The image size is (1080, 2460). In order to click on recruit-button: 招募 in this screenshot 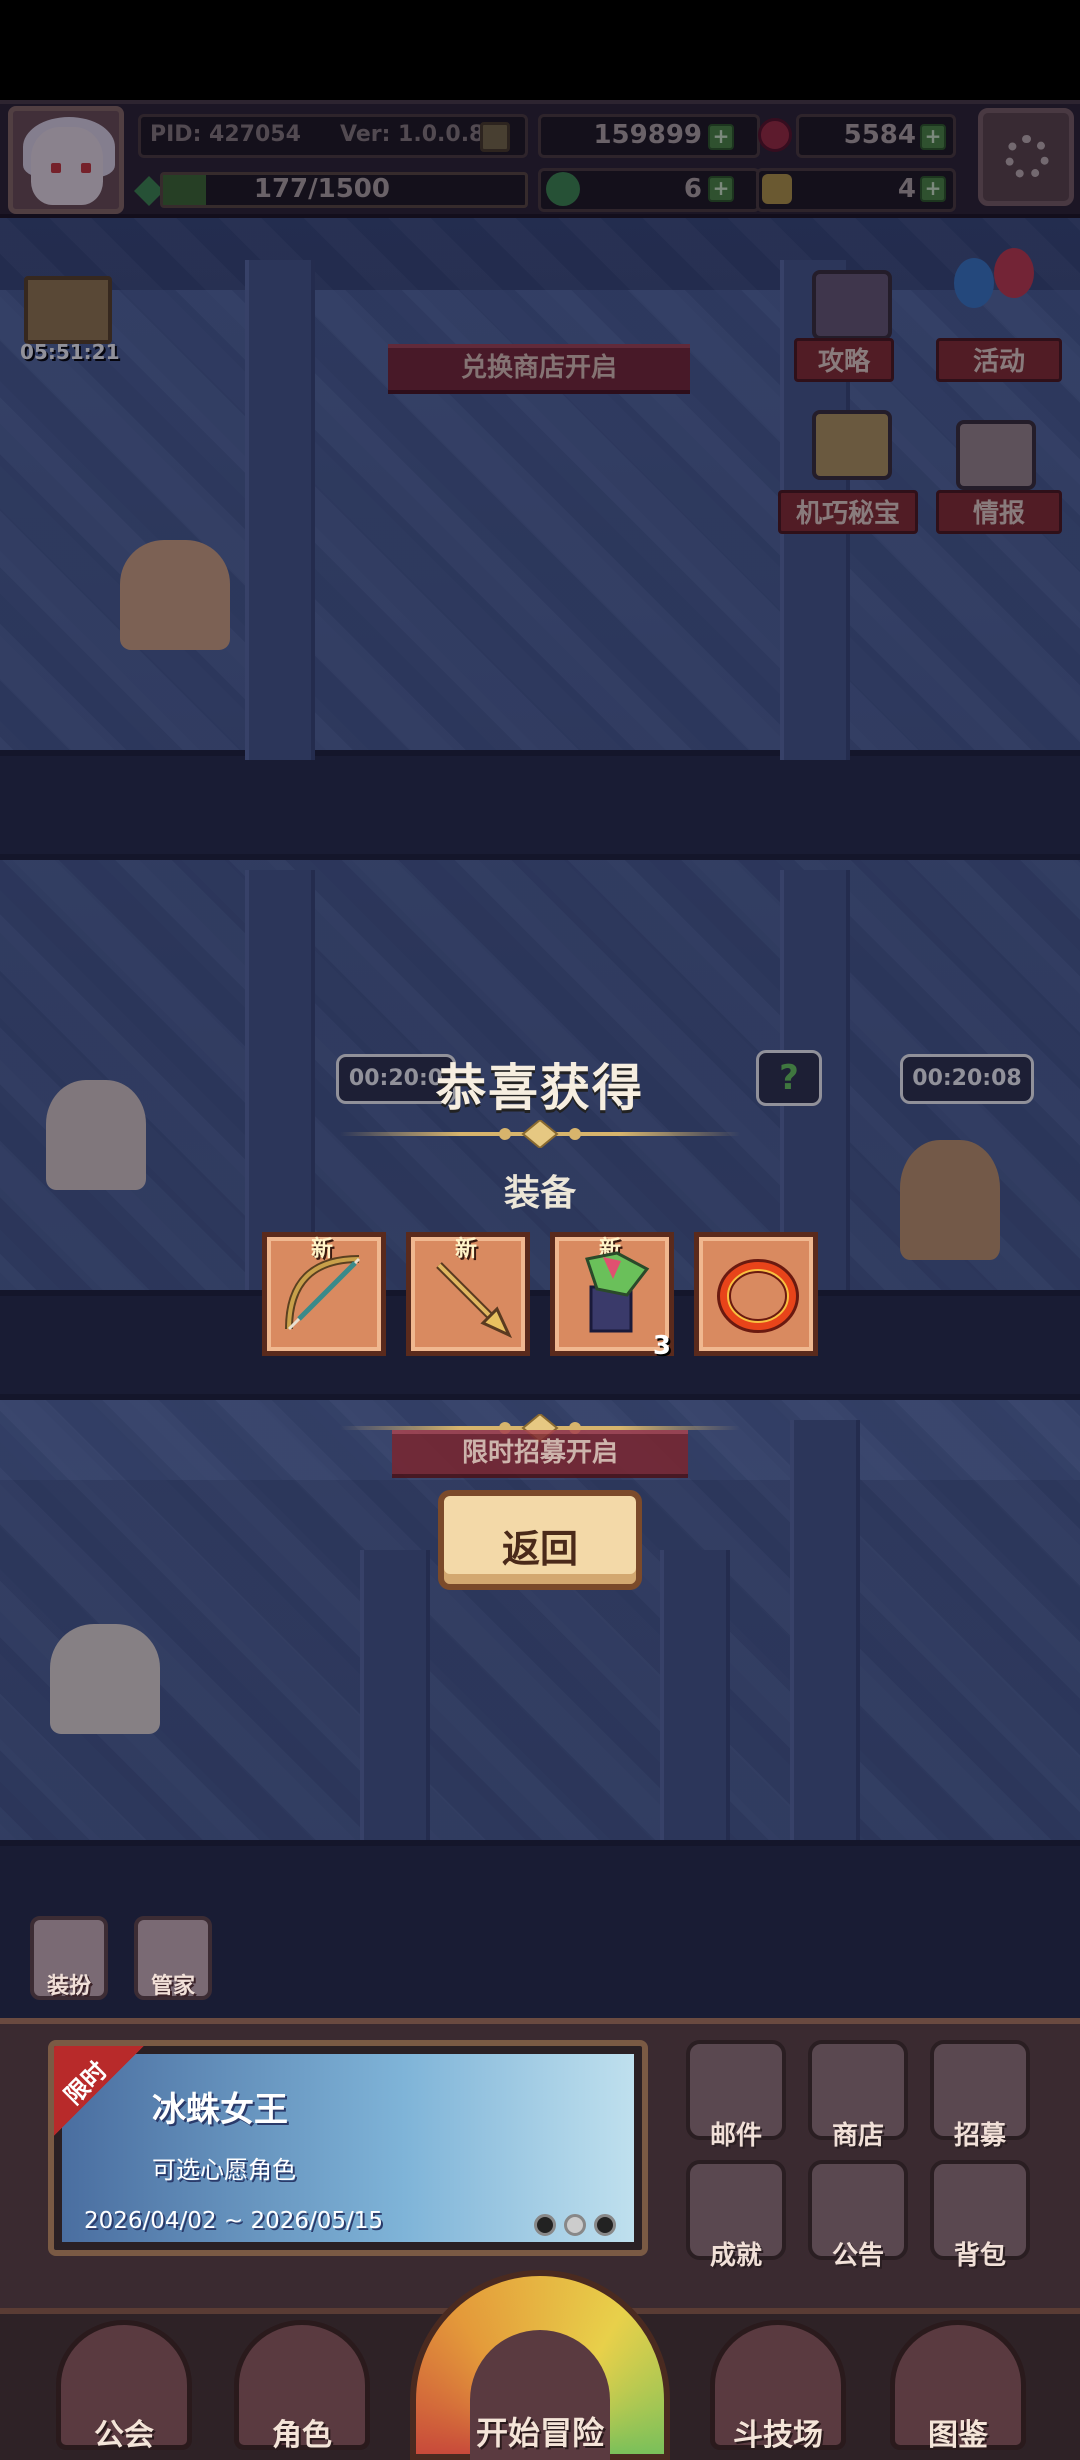, I will do `click(980, 2095)`.